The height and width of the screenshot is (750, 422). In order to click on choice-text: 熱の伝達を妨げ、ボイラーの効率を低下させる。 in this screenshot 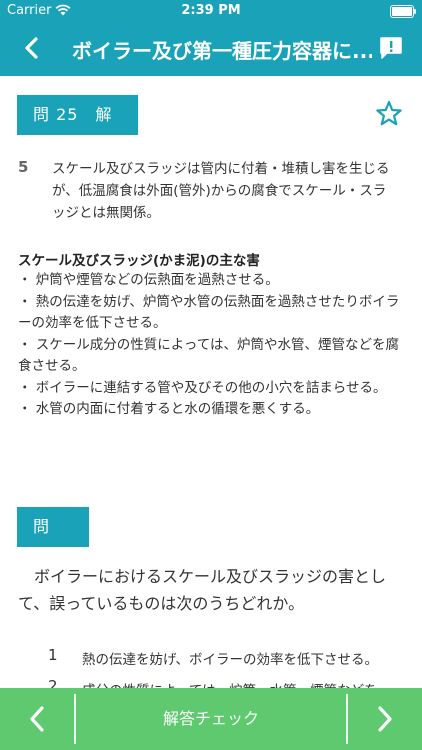, I will do `click(242, 658)`.